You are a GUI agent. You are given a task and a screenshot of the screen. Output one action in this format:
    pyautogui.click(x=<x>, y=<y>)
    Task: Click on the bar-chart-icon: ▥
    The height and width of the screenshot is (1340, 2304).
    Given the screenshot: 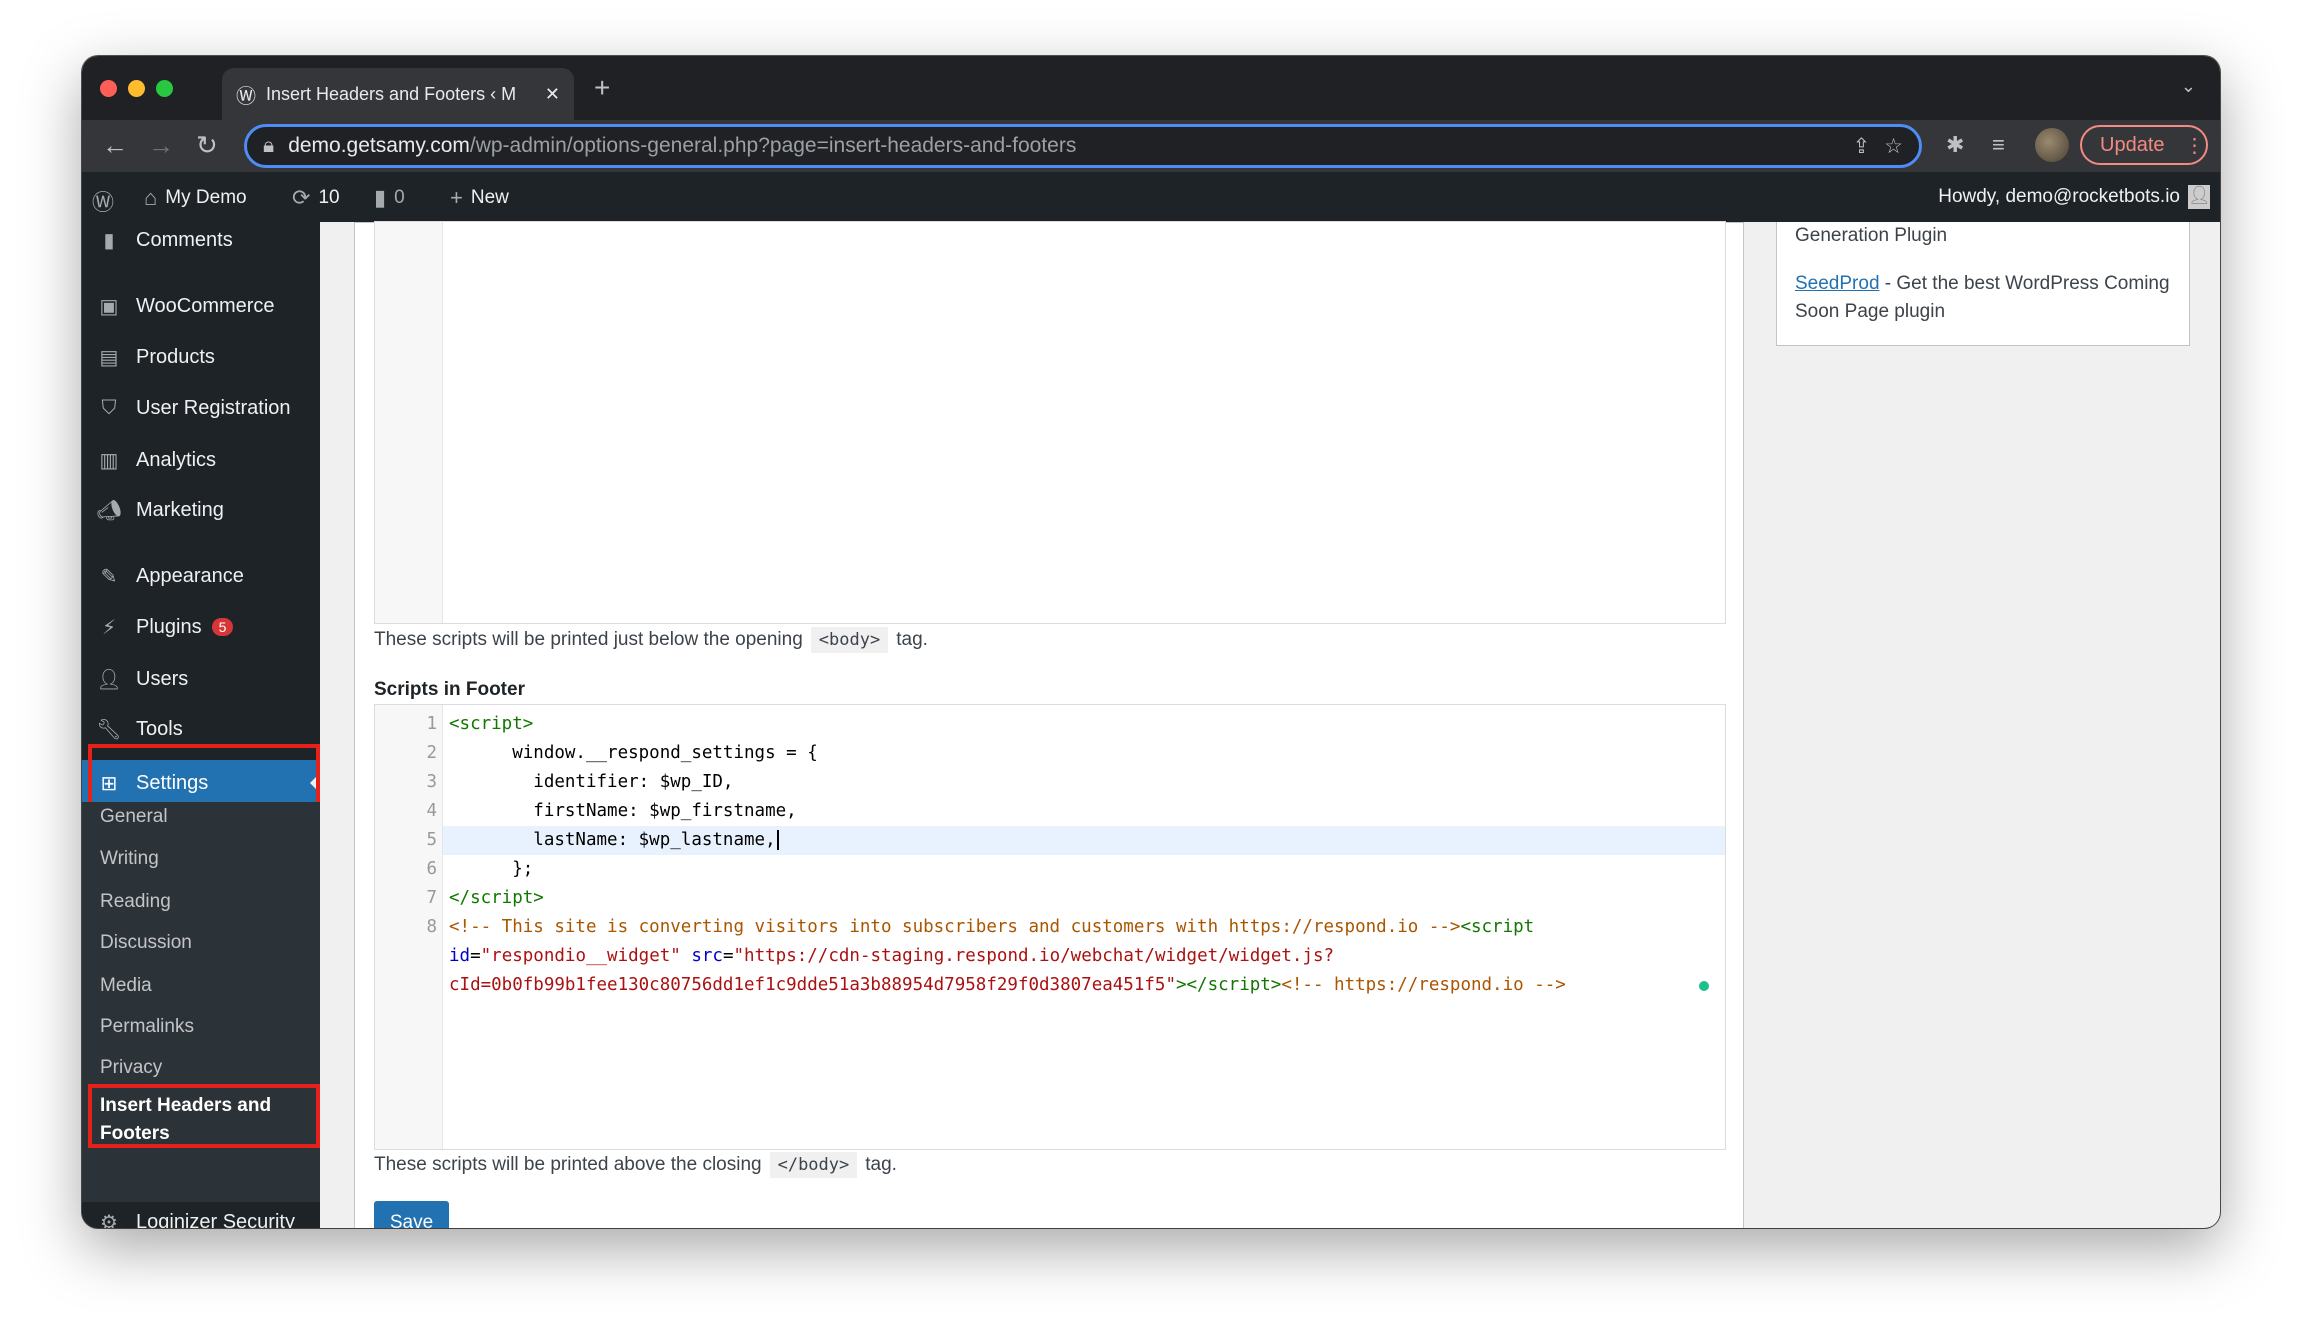 What is the action you would take?
    pyautogui.click(x=109, y=460)
    